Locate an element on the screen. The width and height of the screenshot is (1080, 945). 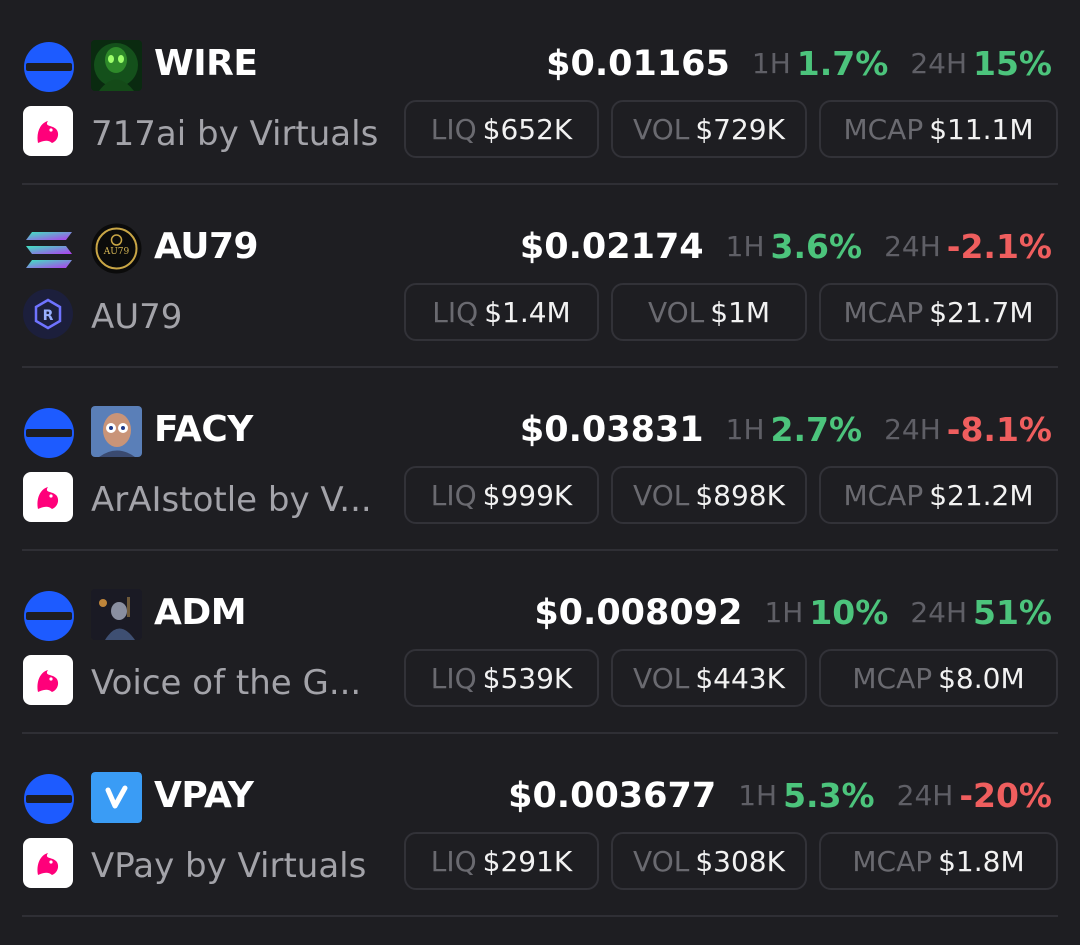
mcap-value: $21.2M is located at coordinates (981, 495).